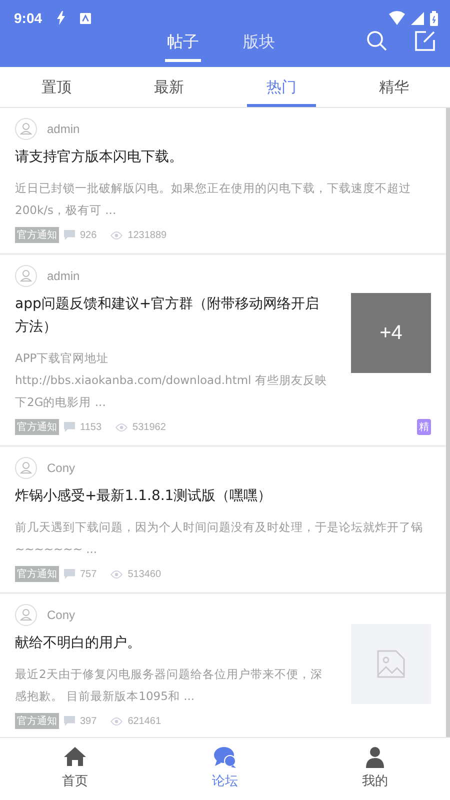  What do you see at coordinates (86, 18) in the screenshot?
I see `notification-icon` at bounding box center [86, 18].